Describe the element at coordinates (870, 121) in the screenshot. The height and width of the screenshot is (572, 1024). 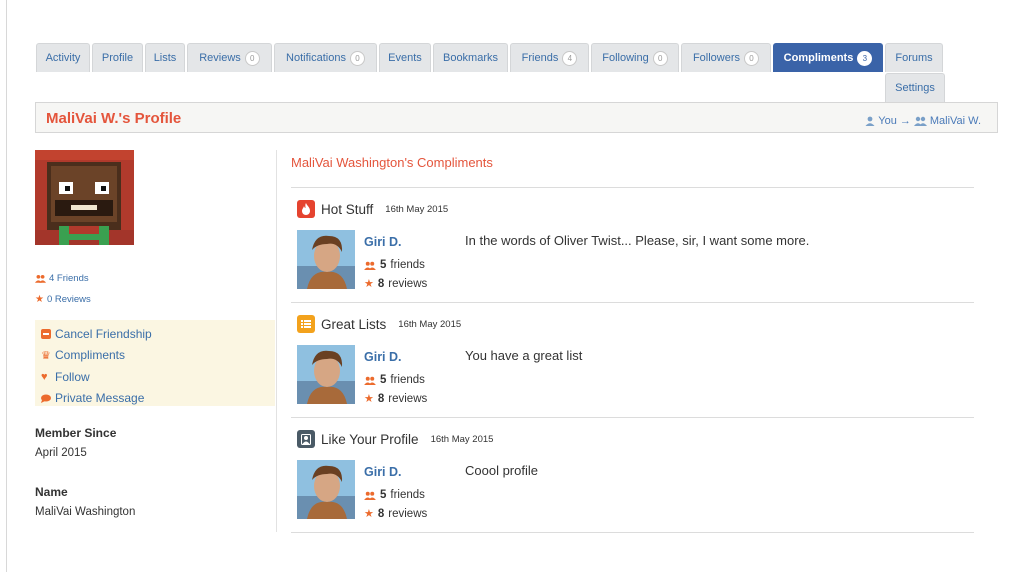
I see `user-icon` at that location.